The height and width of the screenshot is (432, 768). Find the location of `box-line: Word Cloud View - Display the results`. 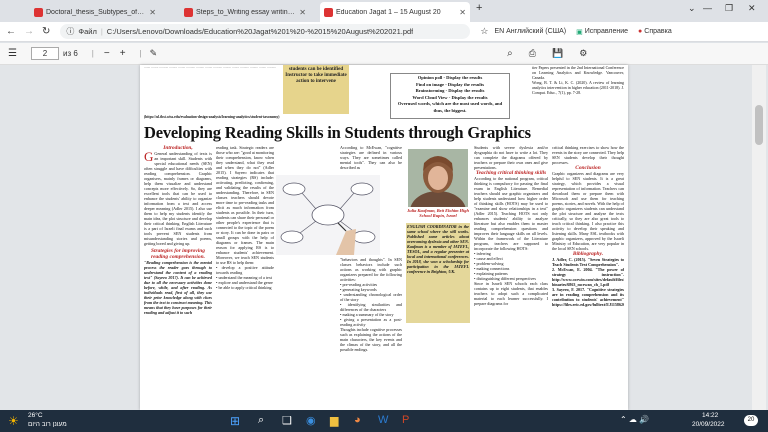

box-line: Word Cloud View - Display the results is located at coordinates (450, 97).